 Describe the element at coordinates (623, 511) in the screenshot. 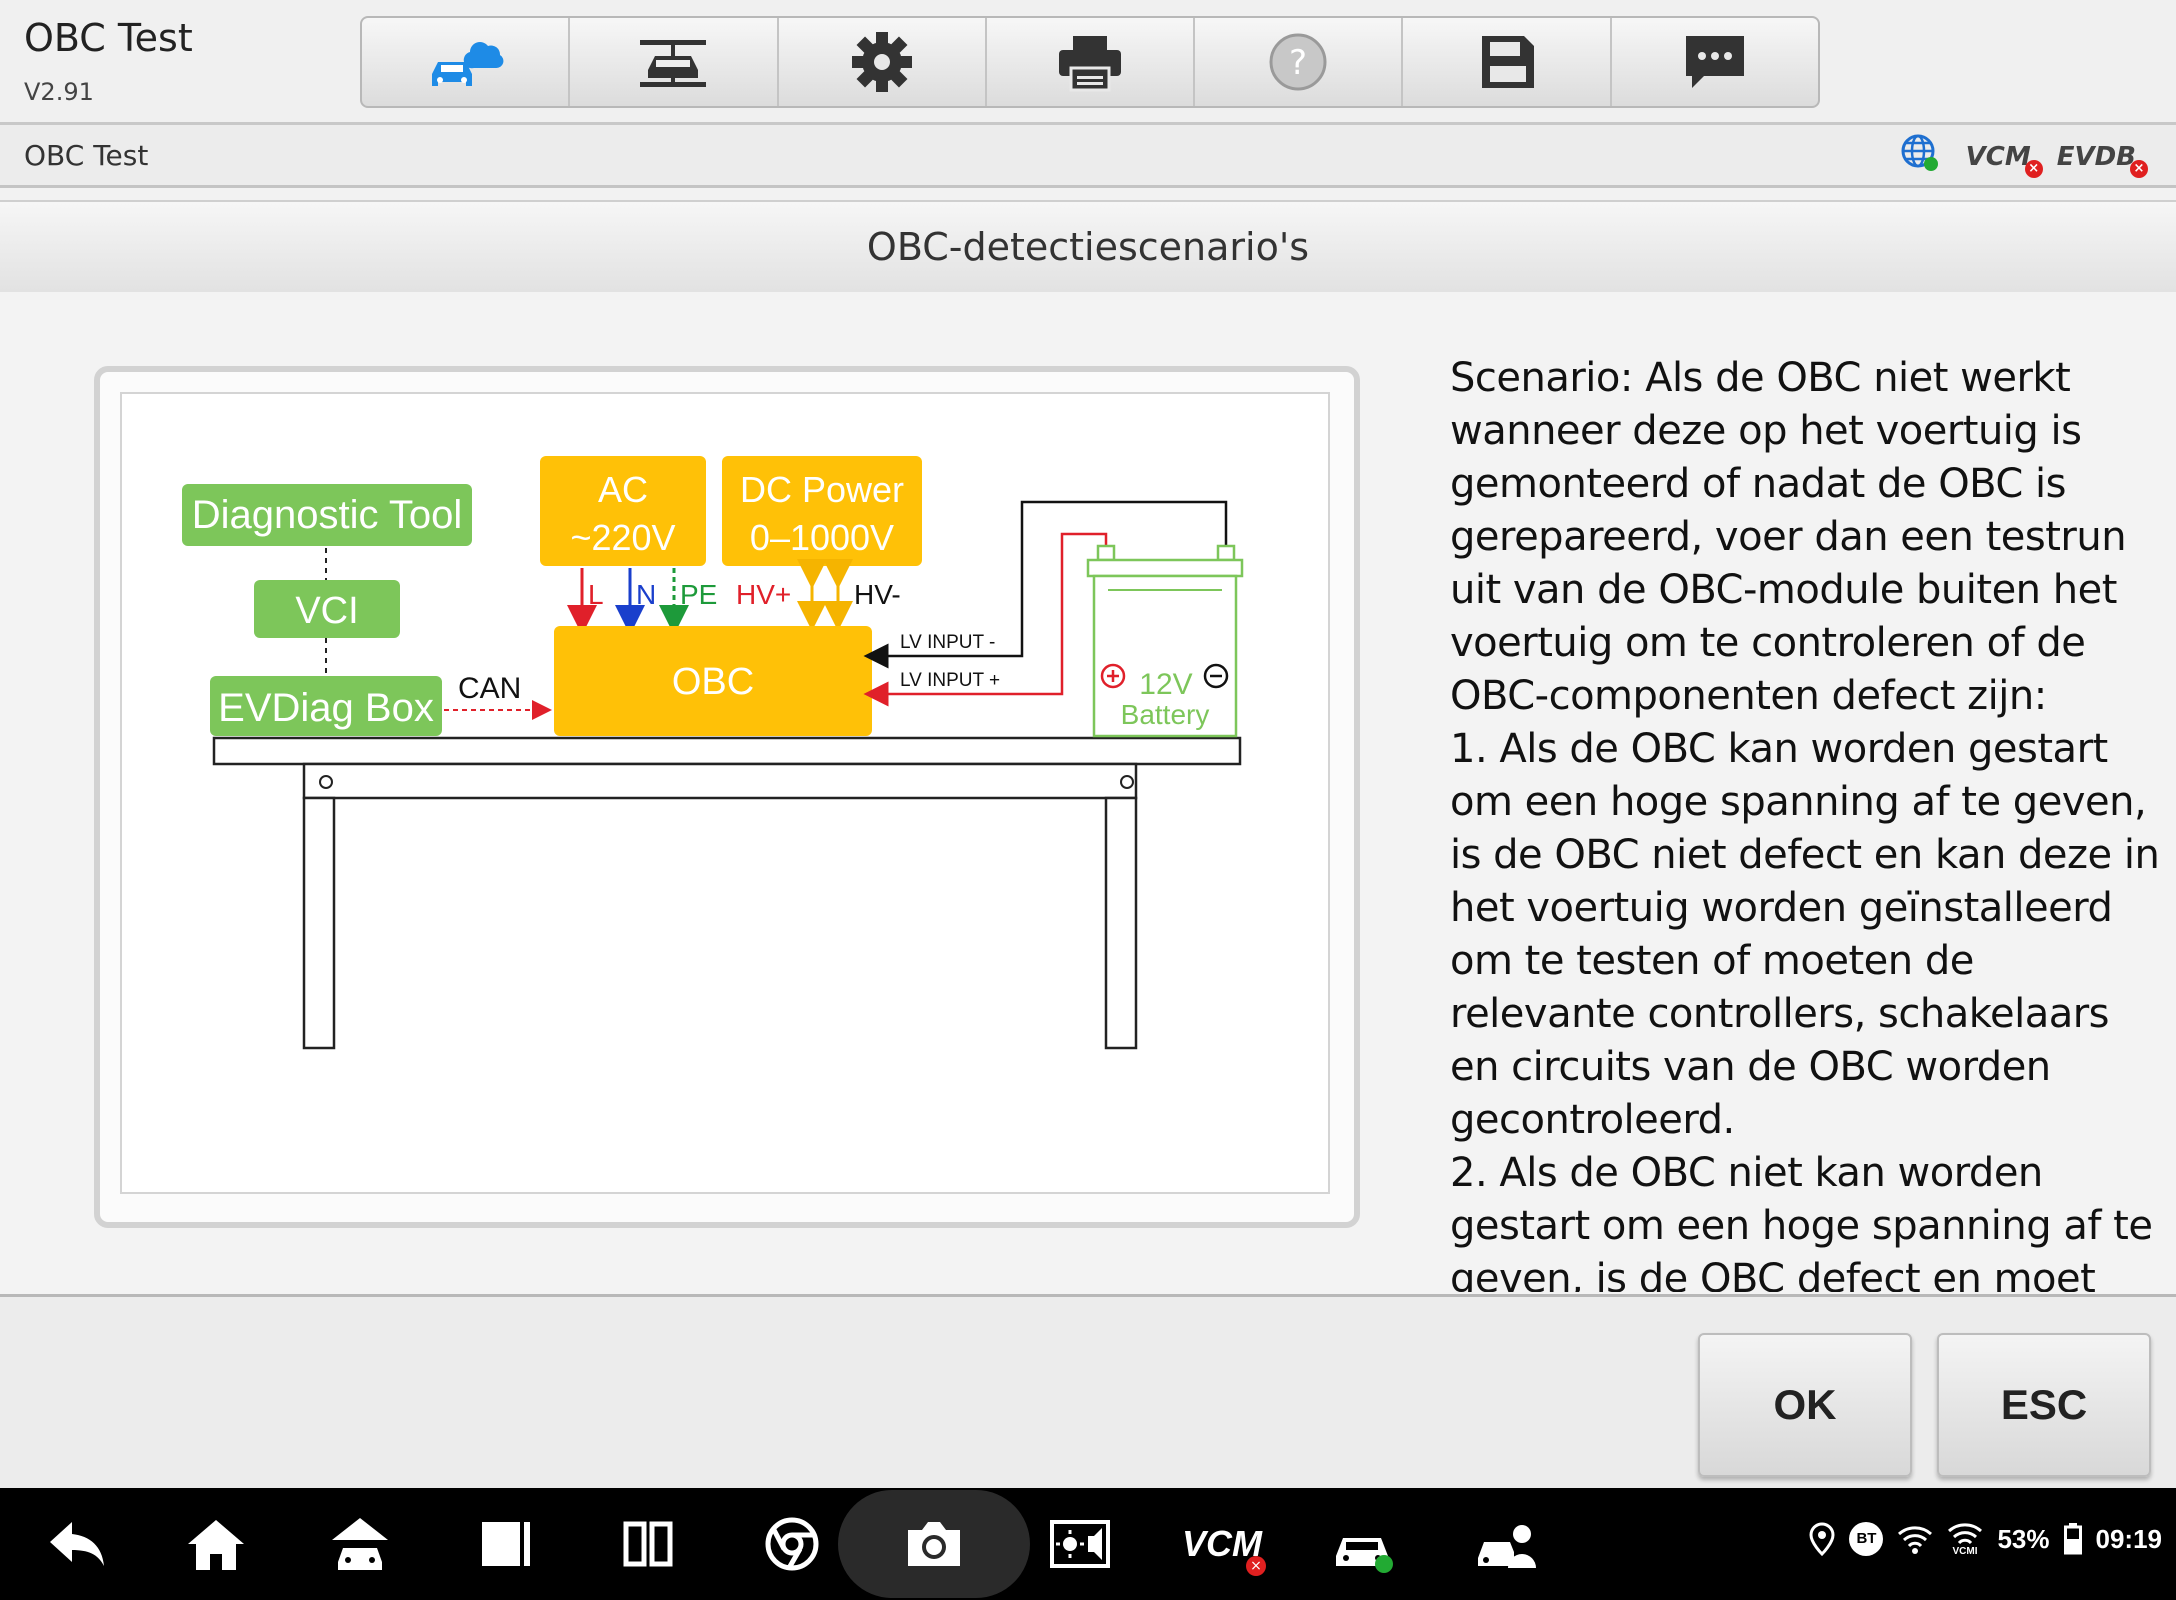

I see `ac-source-box: AC ~220V` at that location.